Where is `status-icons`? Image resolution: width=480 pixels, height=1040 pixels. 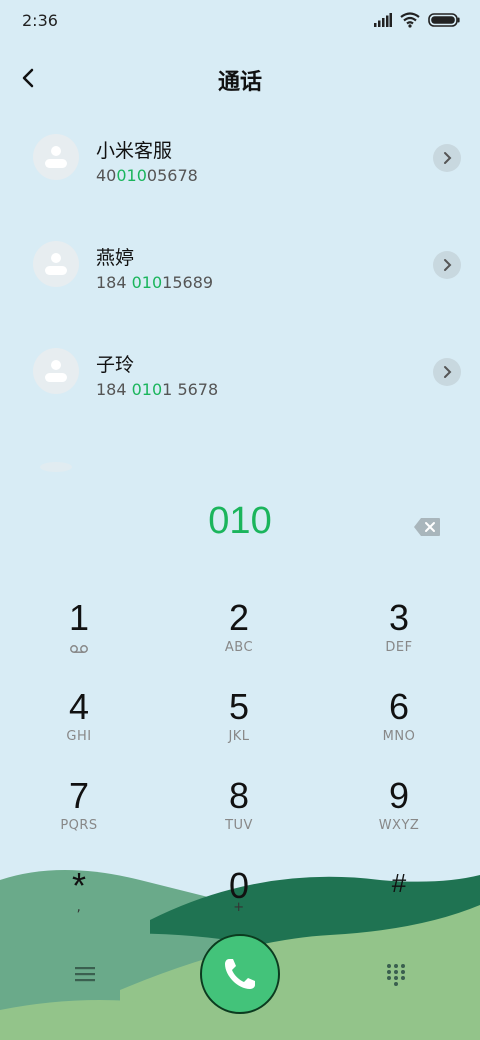 status-icons is located at coordinates (417, 20).